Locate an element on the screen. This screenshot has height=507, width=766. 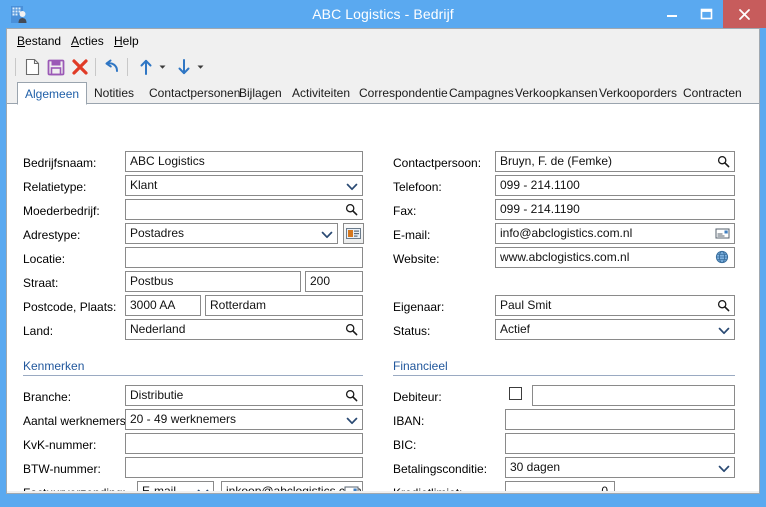
field-aantal-werknemers: 20 - 49 werknemers is located at coordinates (244, 419).